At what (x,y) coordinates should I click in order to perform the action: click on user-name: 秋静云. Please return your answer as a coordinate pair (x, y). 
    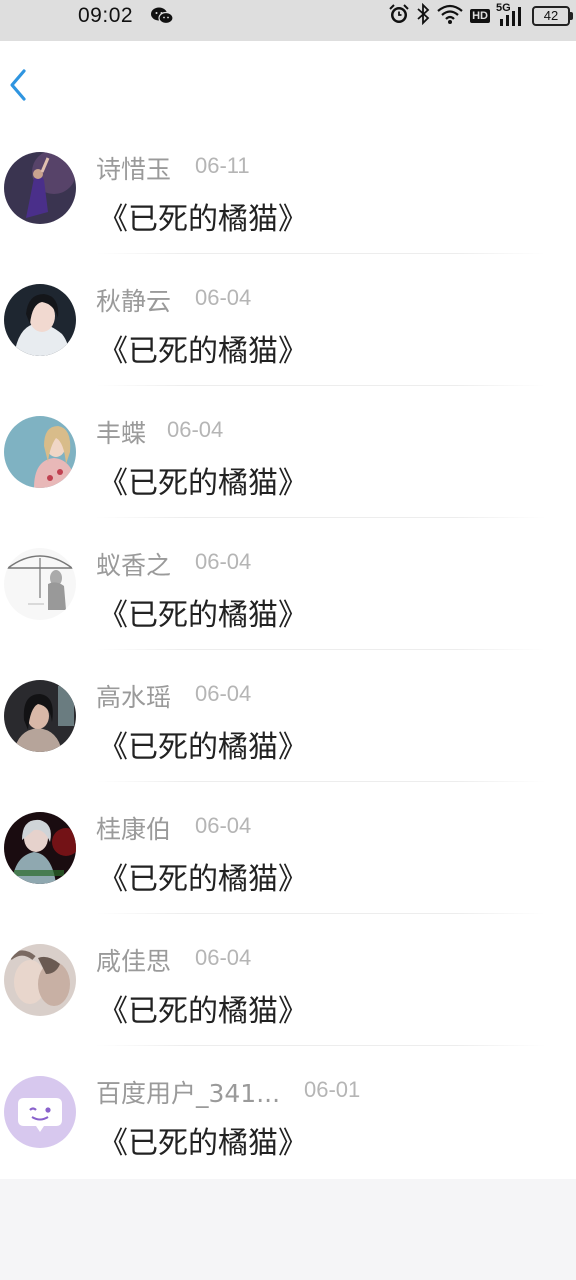
    Looking at the image, I should click on (133, 300).